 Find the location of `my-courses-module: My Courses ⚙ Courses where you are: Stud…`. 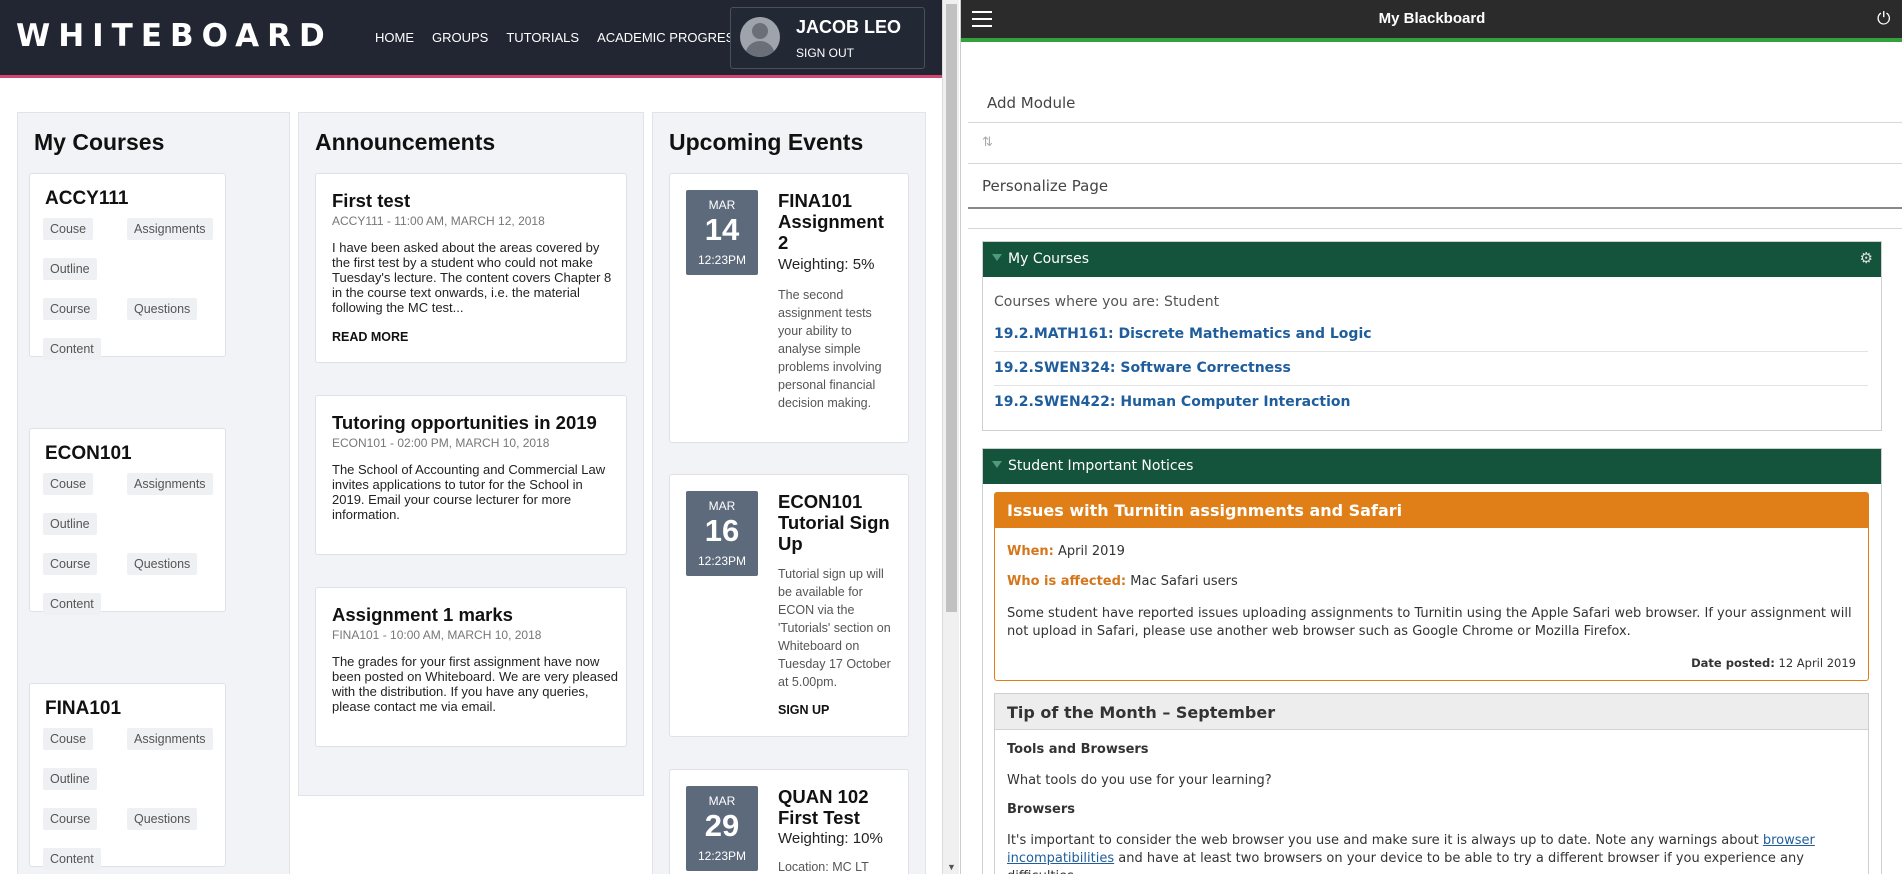

my-courses-module: My Courses ⚙ Courses where you are: Stud… is located at coordinates (1432, 336).